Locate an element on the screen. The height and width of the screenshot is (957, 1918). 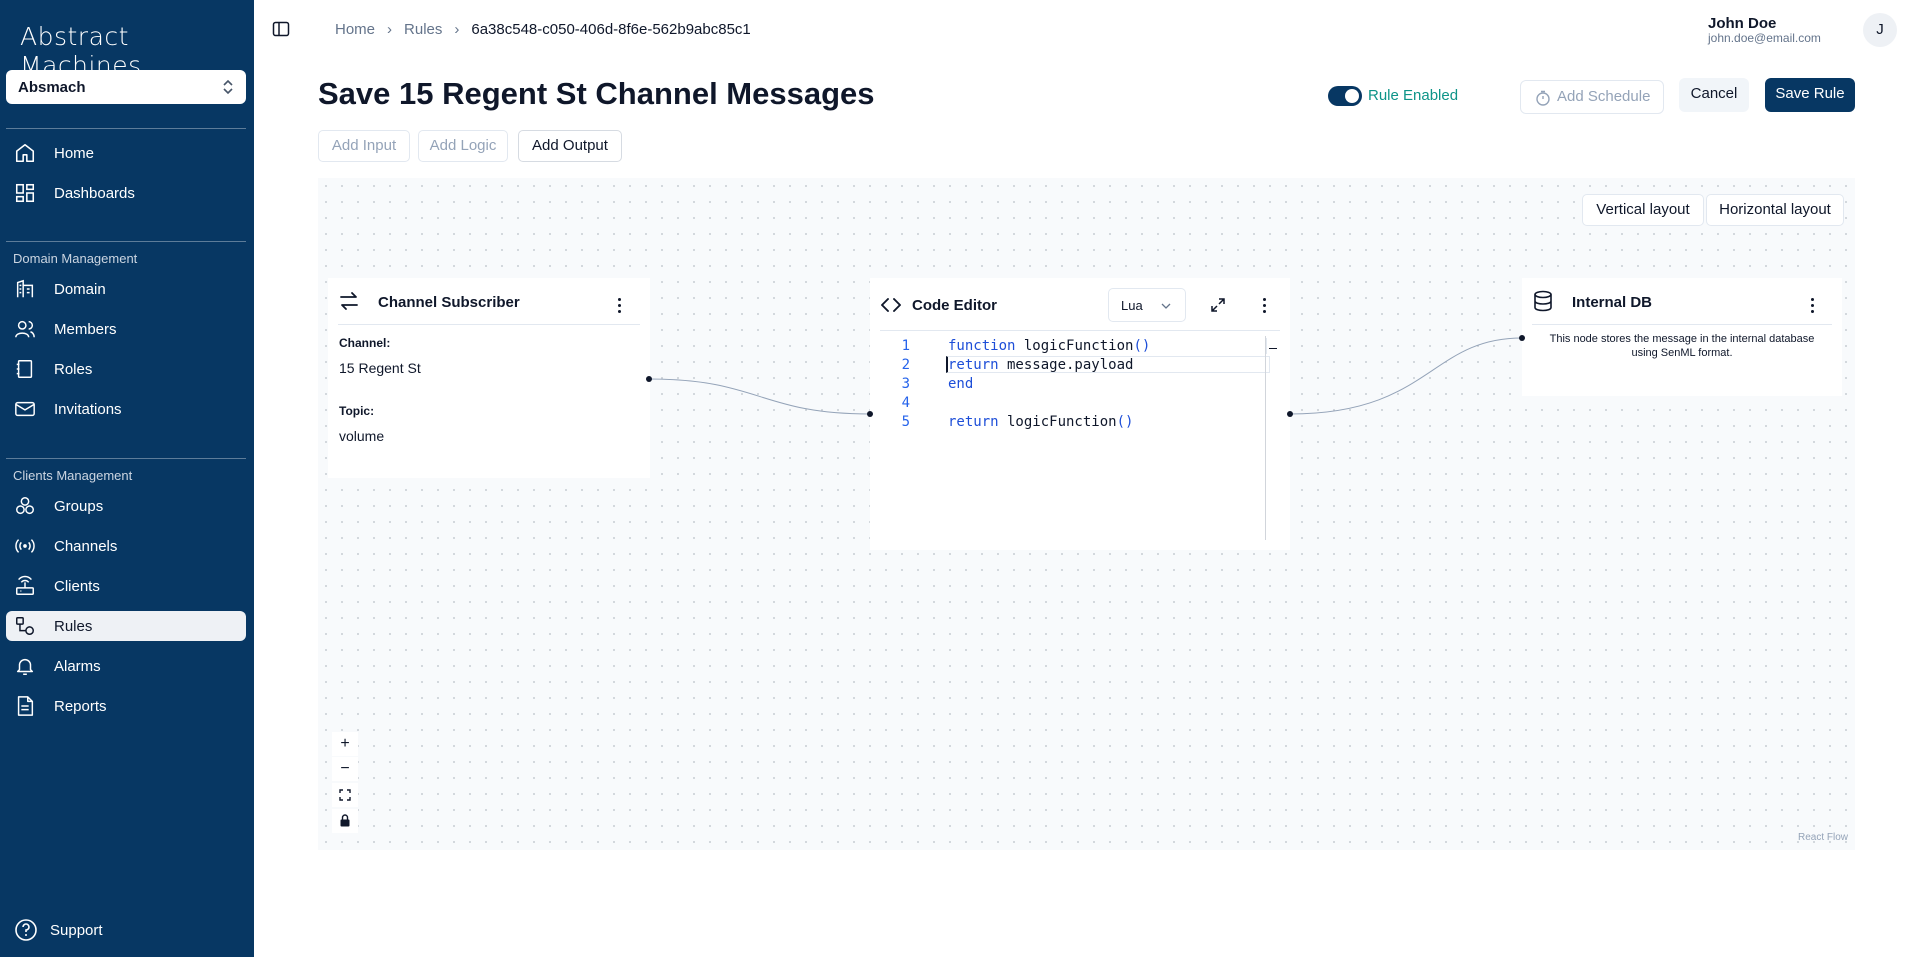
react-flow-attribution: React Flow is located at coordinates (1823, 837).